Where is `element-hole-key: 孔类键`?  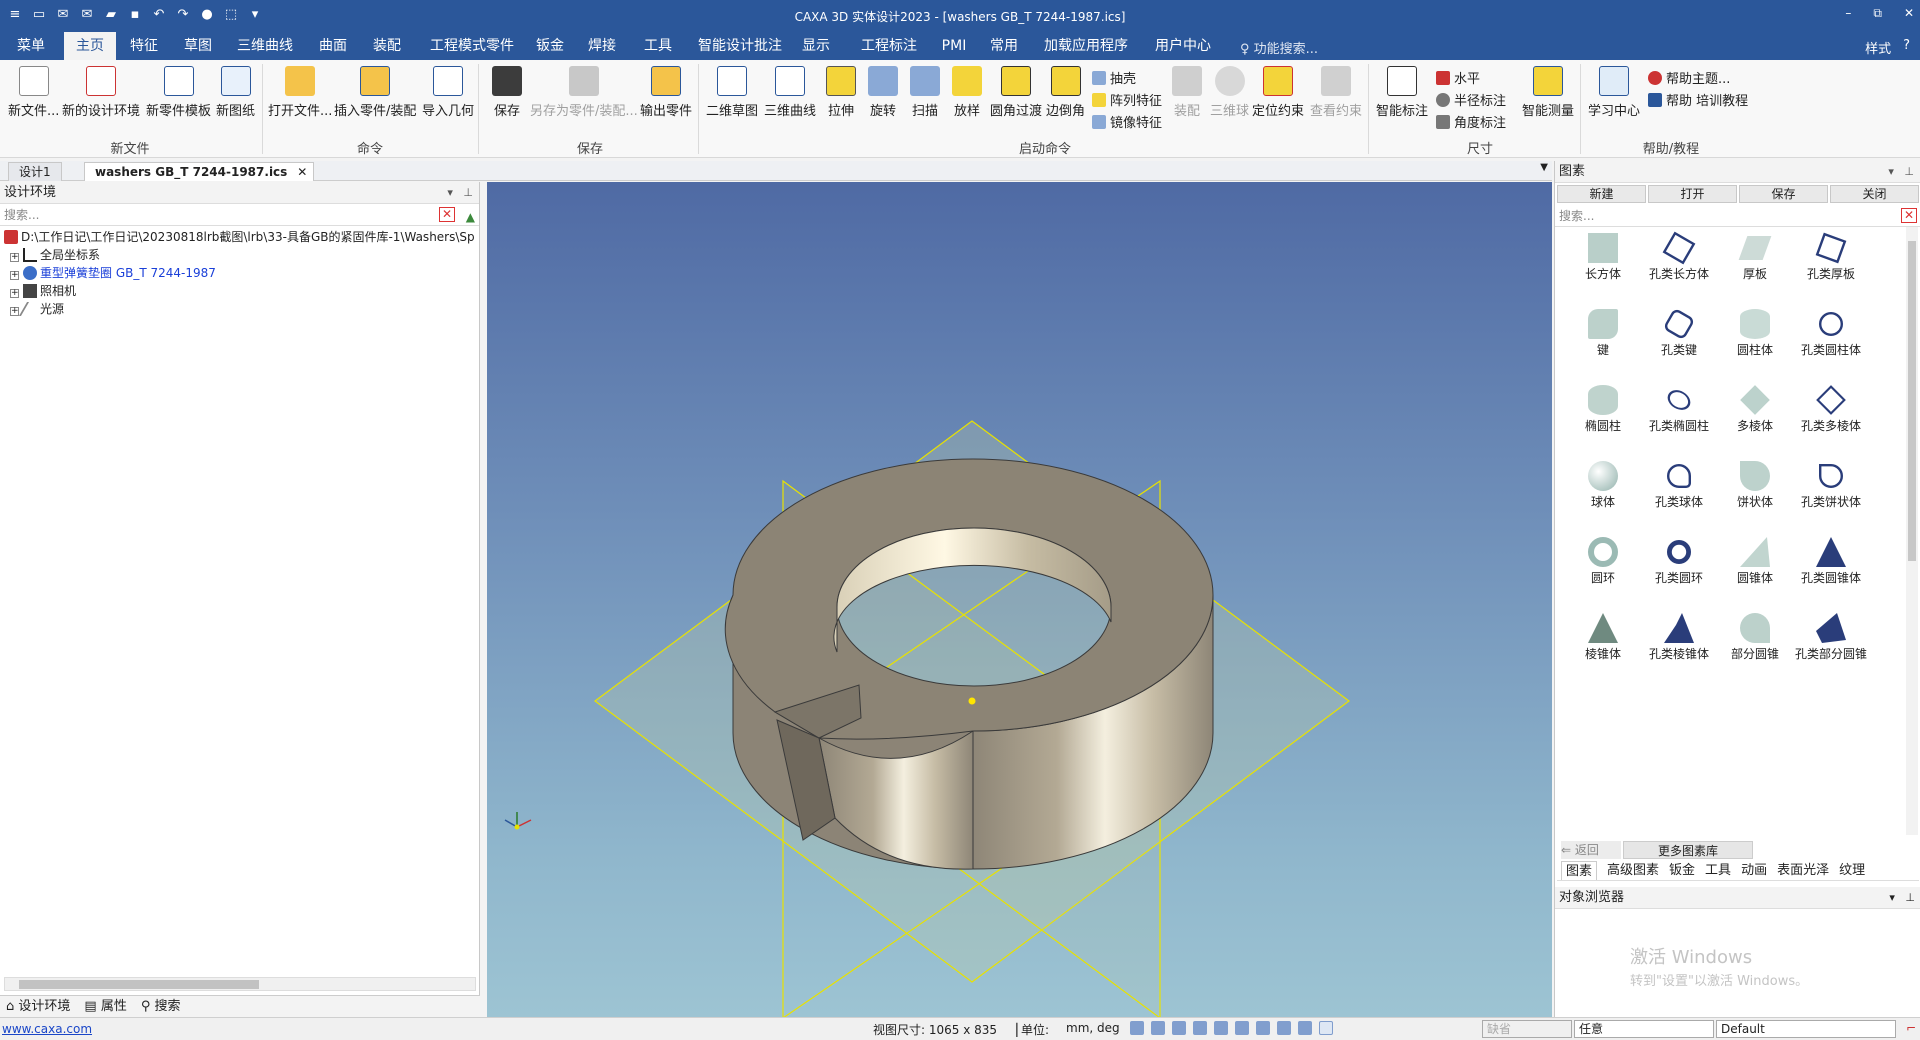 element-hole-key: 孔类键 is located at coordinates (1679, 332).